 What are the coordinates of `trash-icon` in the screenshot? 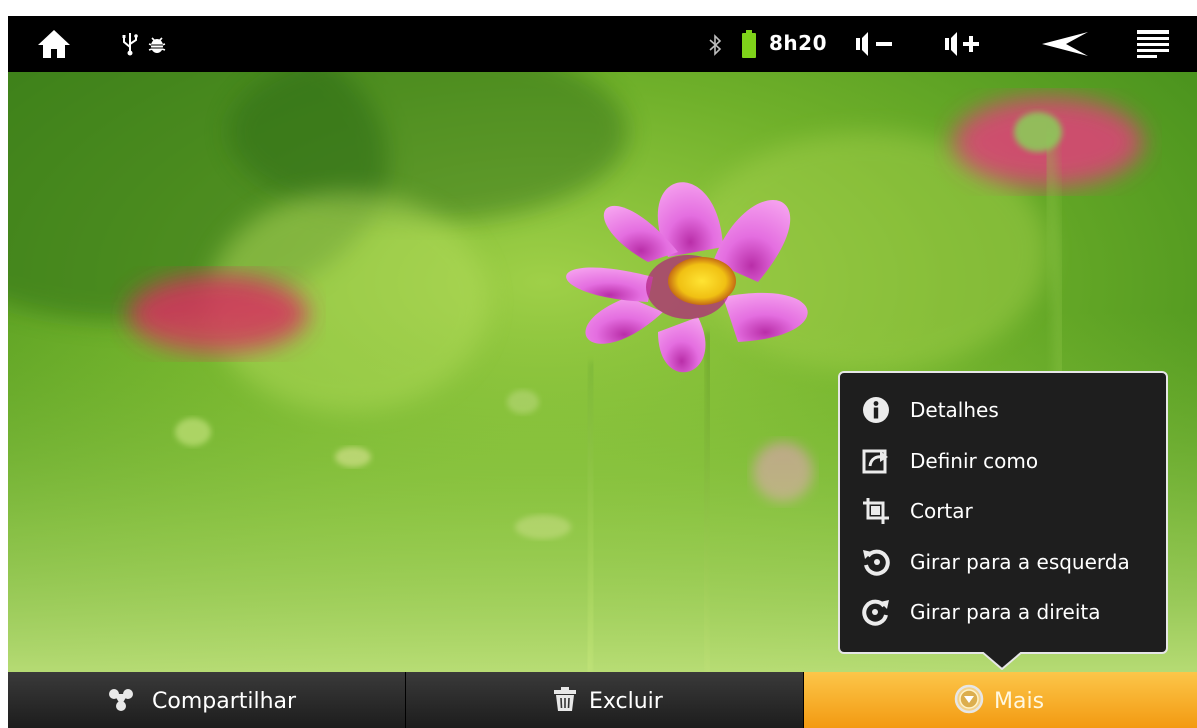 It's located at (565, 699).